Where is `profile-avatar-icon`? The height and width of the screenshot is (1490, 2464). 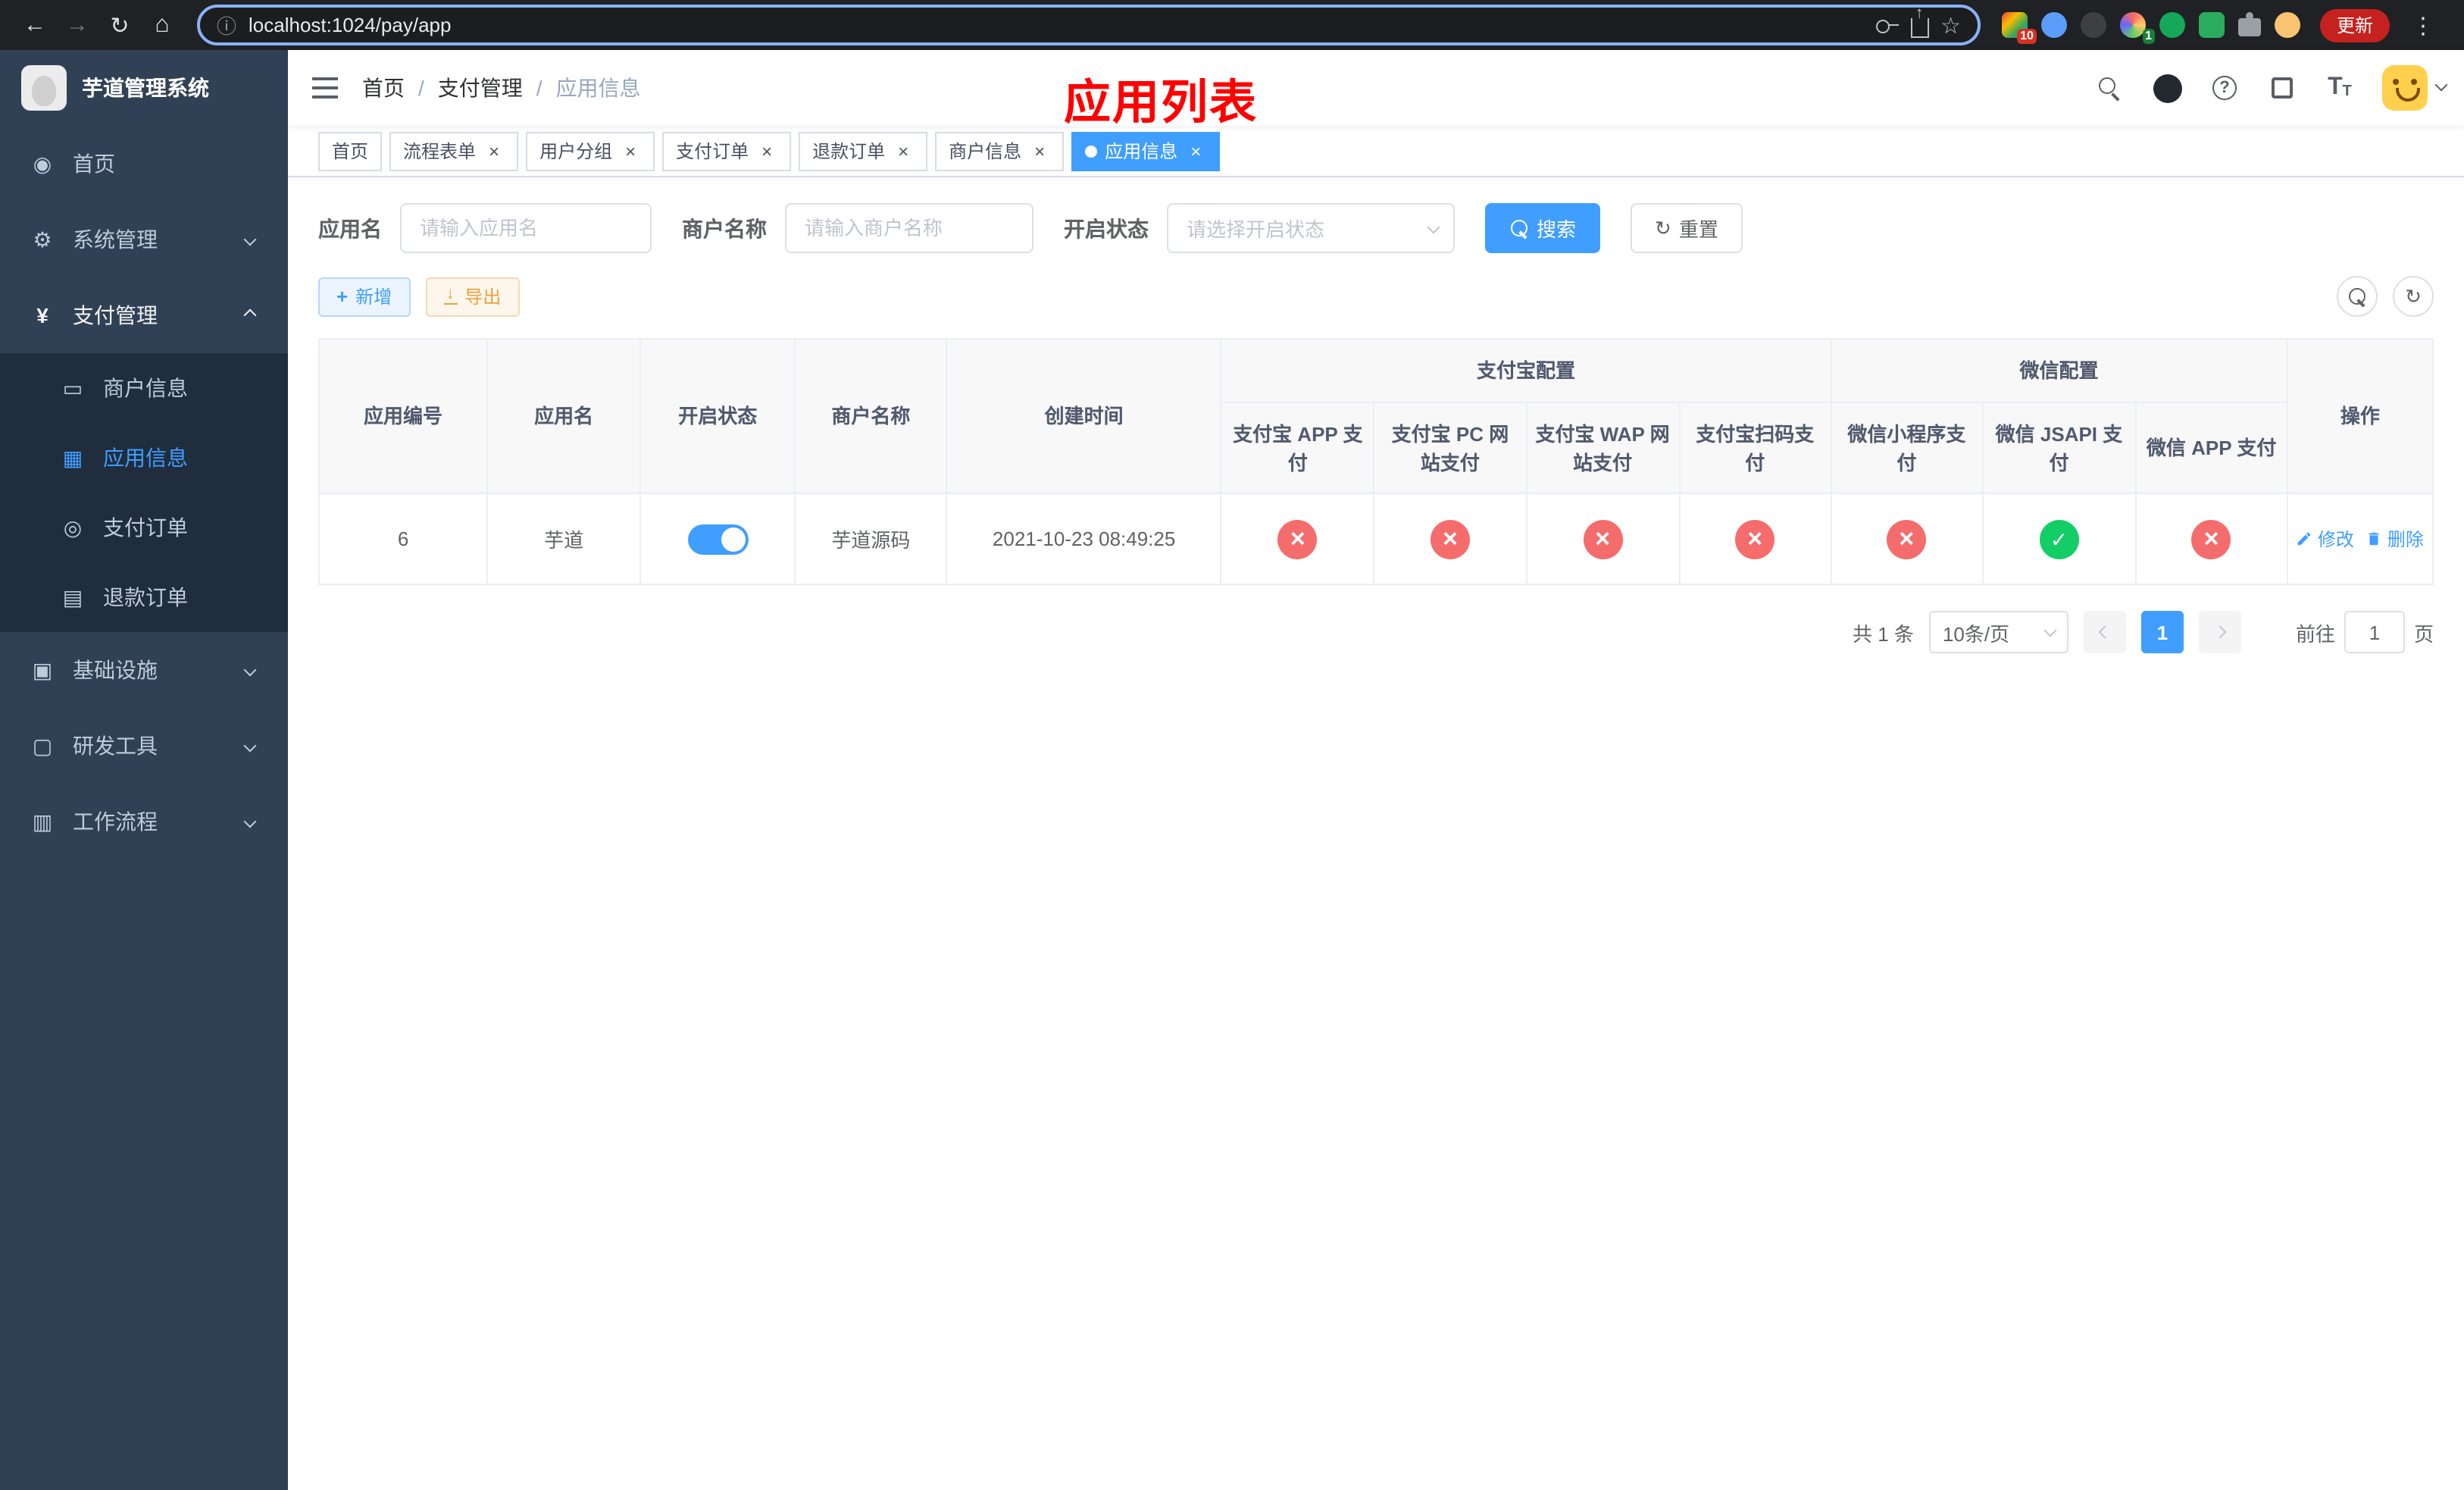 profile-avatar-icon is located at coordinates (2287, 25).